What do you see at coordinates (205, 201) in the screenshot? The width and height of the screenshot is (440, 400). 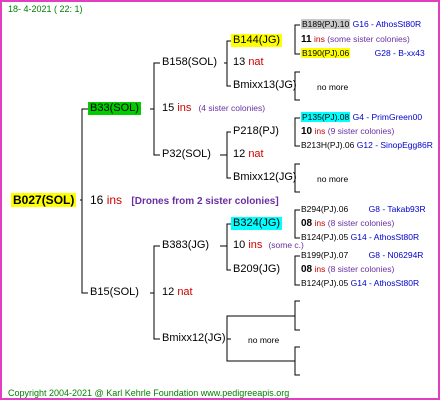 I see `root-note: [Drones from 2 sister colonies]` at bounding box center [205, 201].